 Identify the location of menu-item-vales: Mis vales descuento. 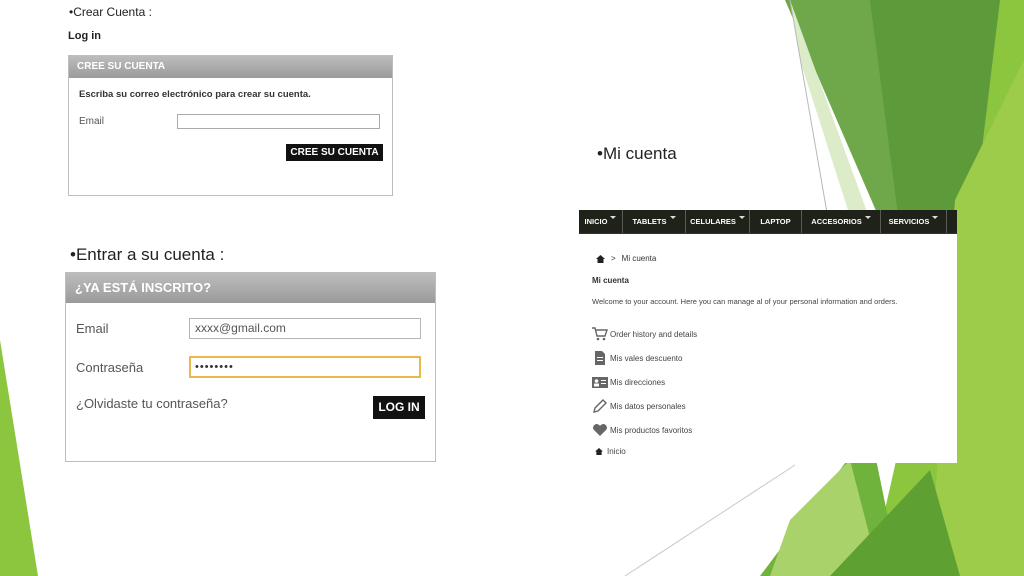
(644, 358).